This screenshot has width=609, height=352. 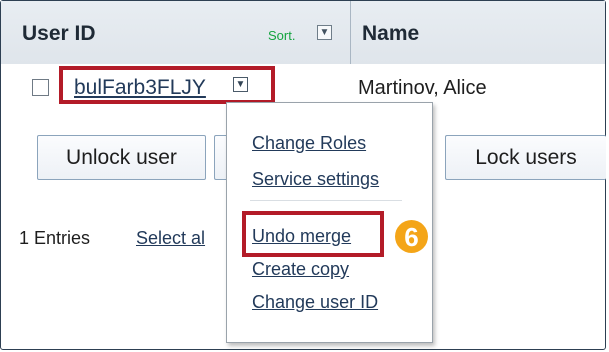 I want to click on menu-item-change-user-id: Change user ID, so click(x=315, y=302).